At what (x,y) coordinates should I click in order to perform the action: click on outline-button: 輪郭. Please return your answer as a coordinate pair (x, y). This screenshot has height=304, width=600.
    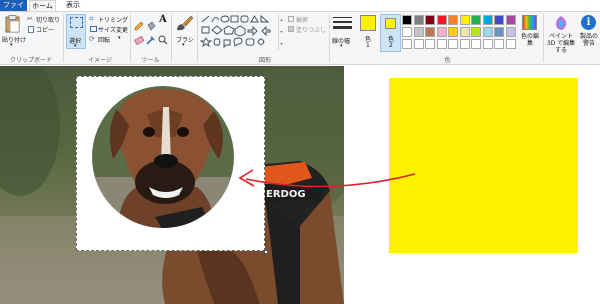
    Looking at the image, I should click on (308, 19).